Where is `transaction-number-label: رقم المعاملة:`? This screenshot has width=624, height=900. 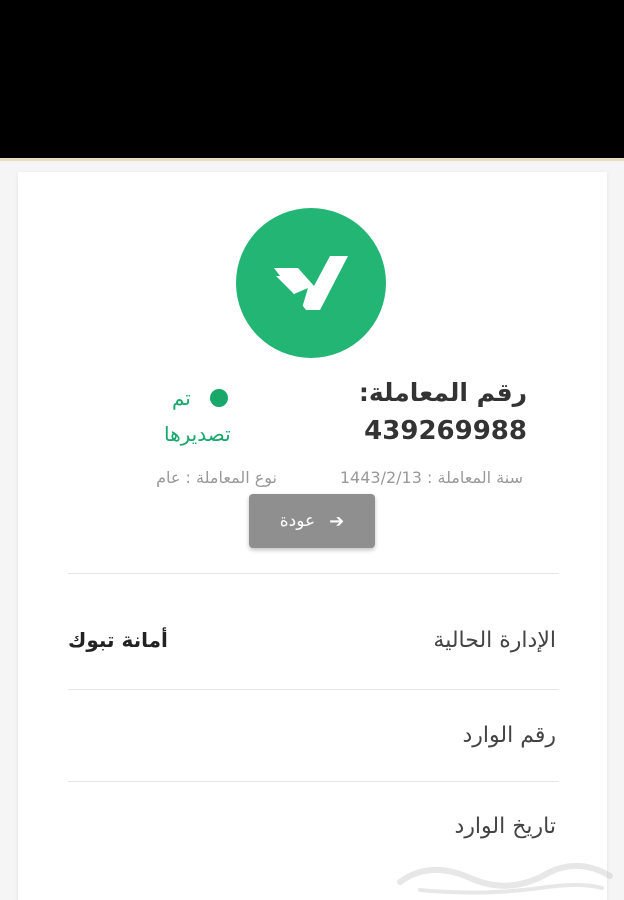 transaction-number-label: رقم المعاملة: is located at coordinates (442, 392).